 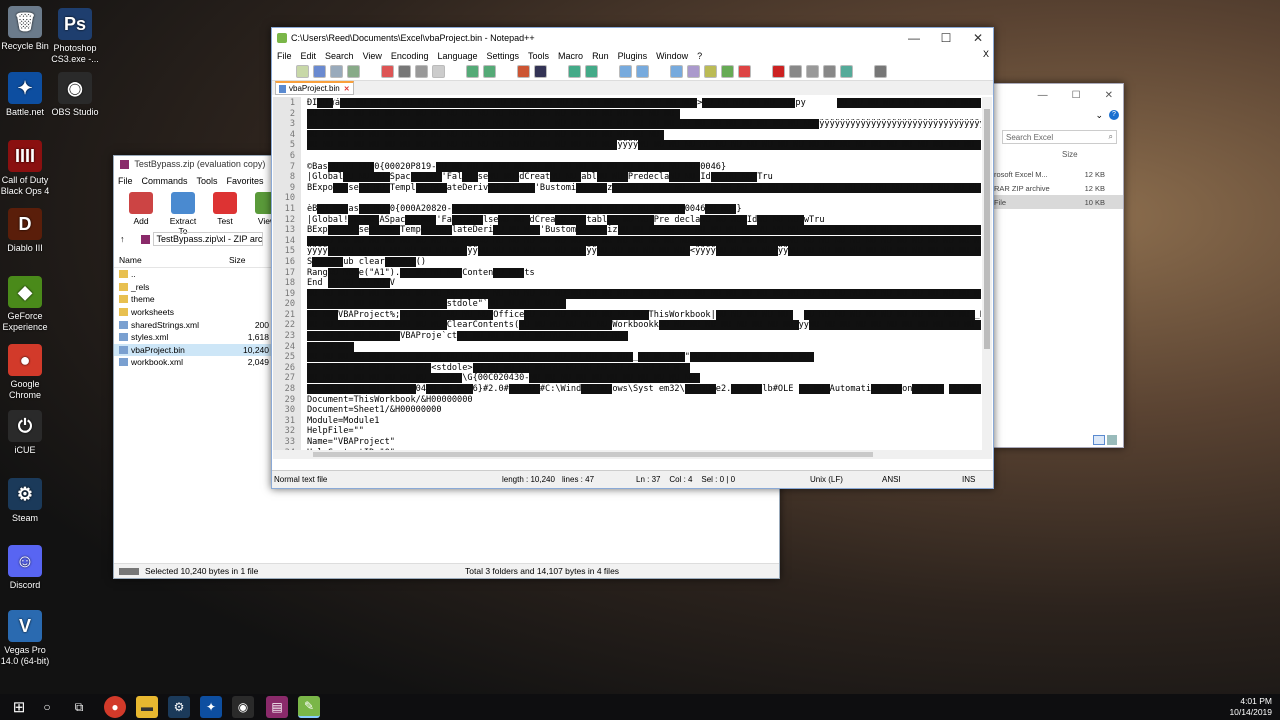 I want to click on obs-taskbar-icon: ◉, so click(x=243, y=707).